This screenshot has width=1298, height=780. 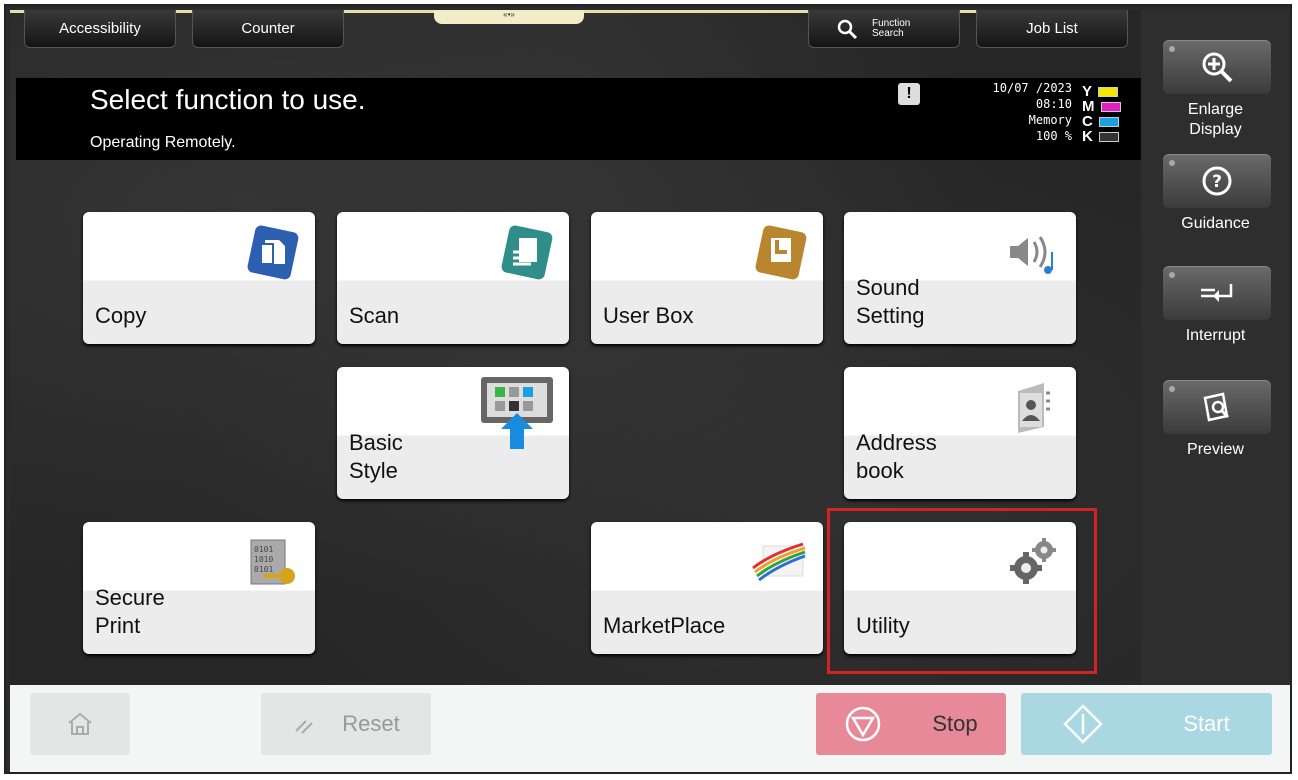 I want to click on enlarge-display-button, so click(x=1217, y=67).